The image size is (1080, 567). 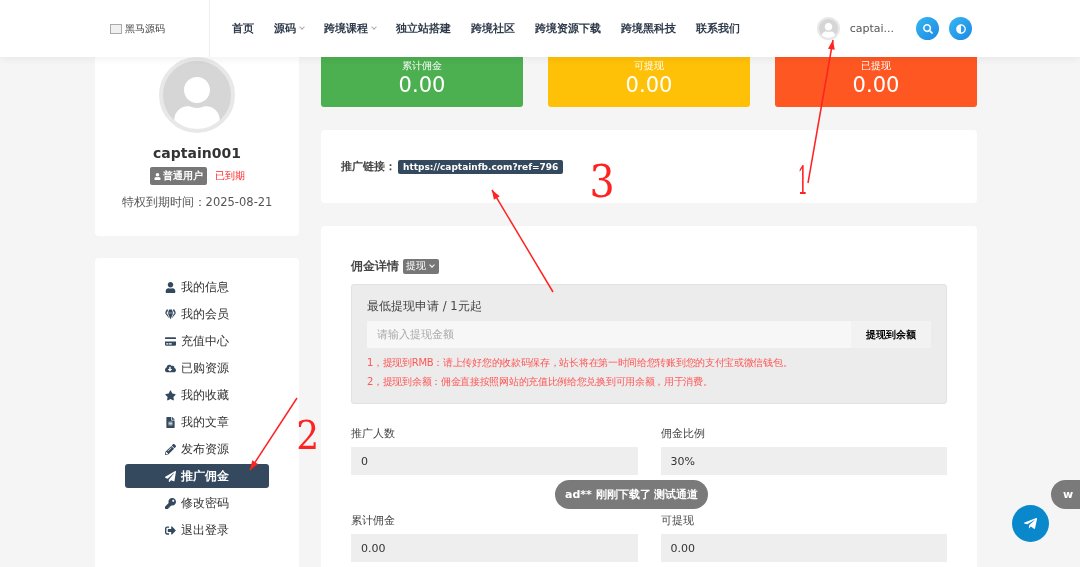 I want to click on nav-link: 跨境社区, so click(x=493, y=28).